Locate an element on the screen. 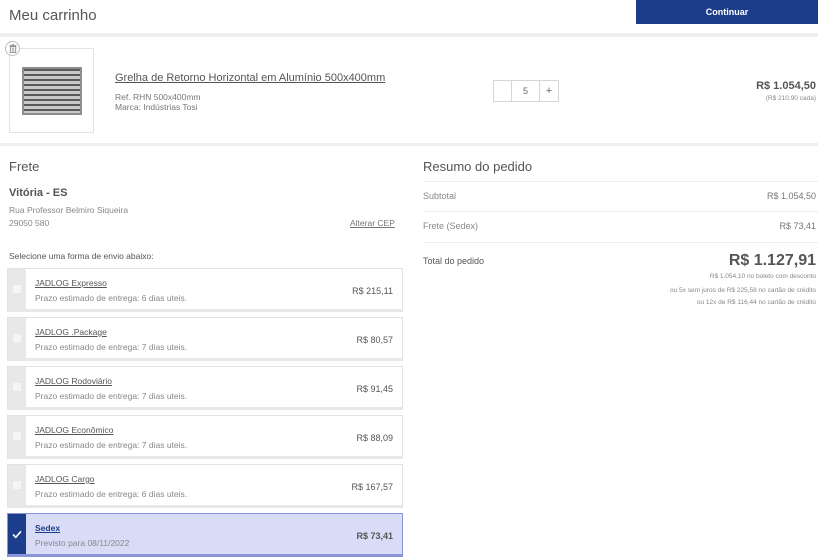 Image resolution: width=818 pixels, height=560 pixels. item-total-price: R$ 1.054,50 is located at coordinates (786, 86).